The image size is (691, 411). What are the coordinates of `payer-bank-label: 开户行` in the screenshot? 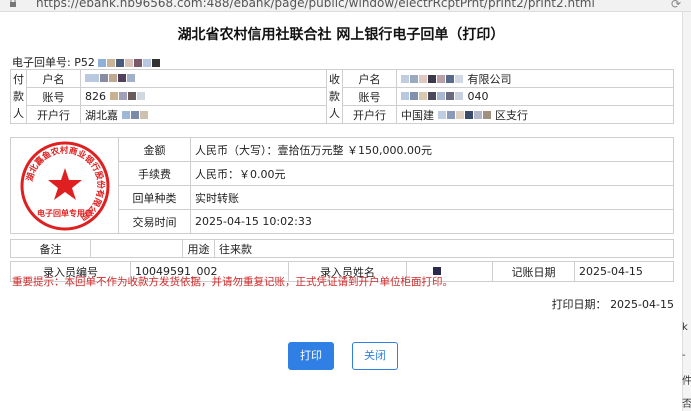 It's located at (53, 114).